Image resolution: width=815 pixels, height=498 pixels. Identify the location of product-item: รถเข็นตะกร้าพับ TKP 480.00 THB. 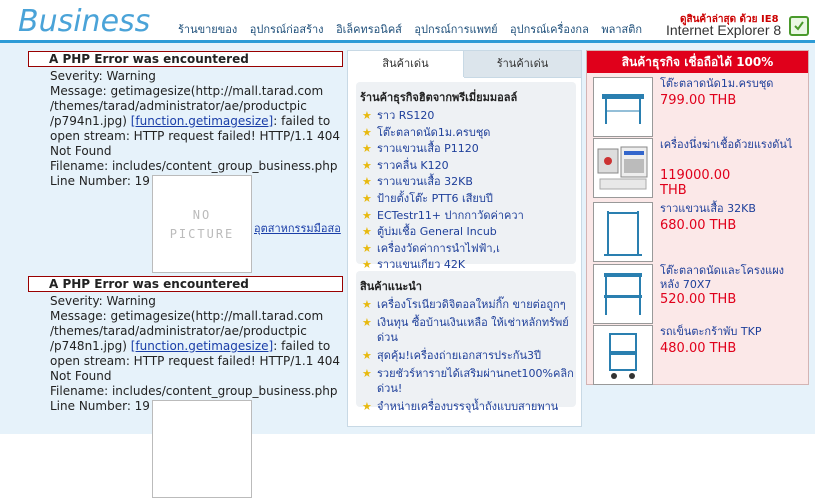
(700, 355).